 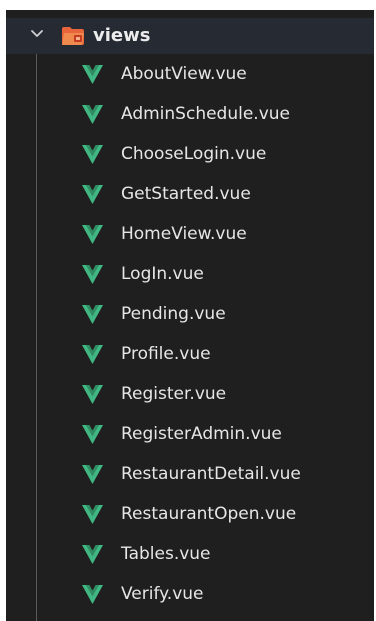 I want to click on file-name: Profile.vue, so click(x=166, y=354).